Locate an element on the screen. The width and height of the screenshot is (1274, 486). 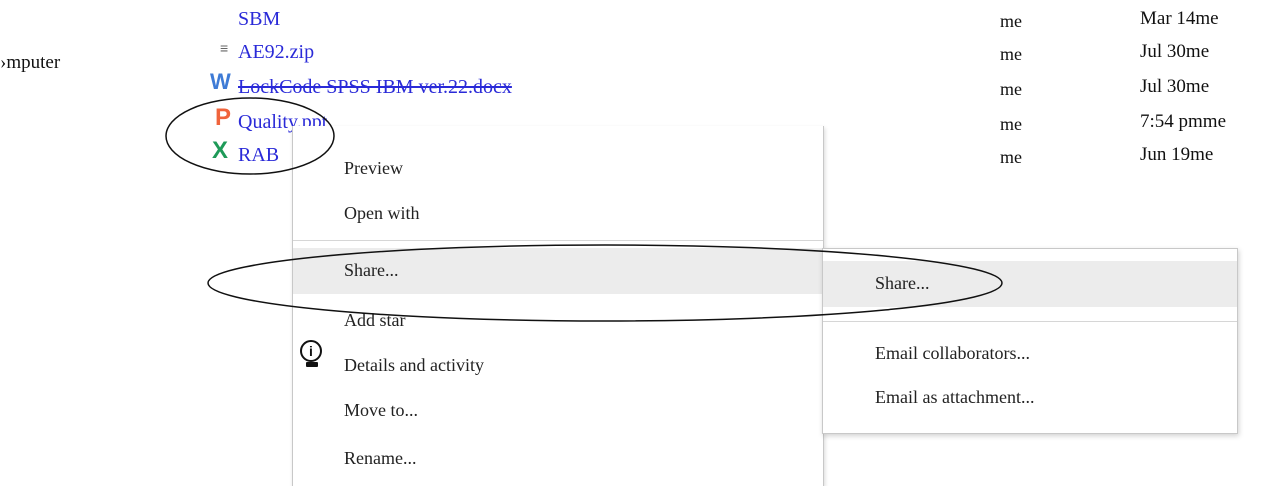
menu-item-open-with: Open with is located at coordinates (558, 214).